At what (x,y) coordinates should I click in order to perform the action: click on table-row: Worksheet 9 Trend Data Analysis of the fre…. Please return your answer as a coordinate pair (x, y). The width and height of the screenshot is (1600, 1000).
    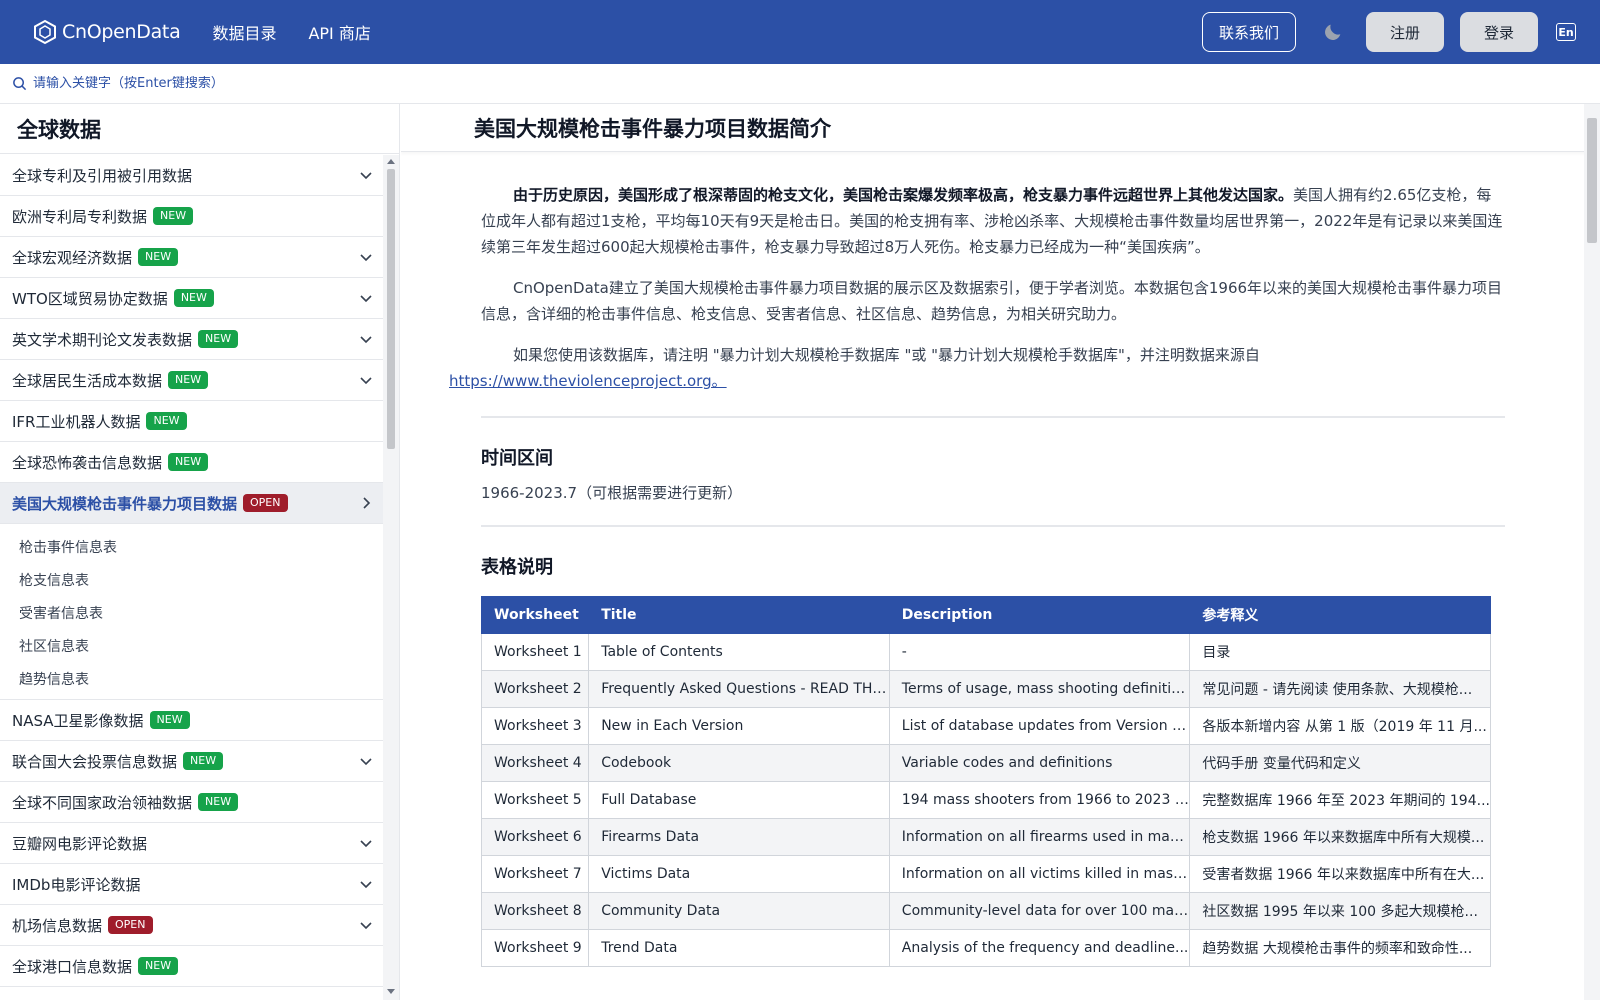
    Looking at the image, I should click on (985, 948).